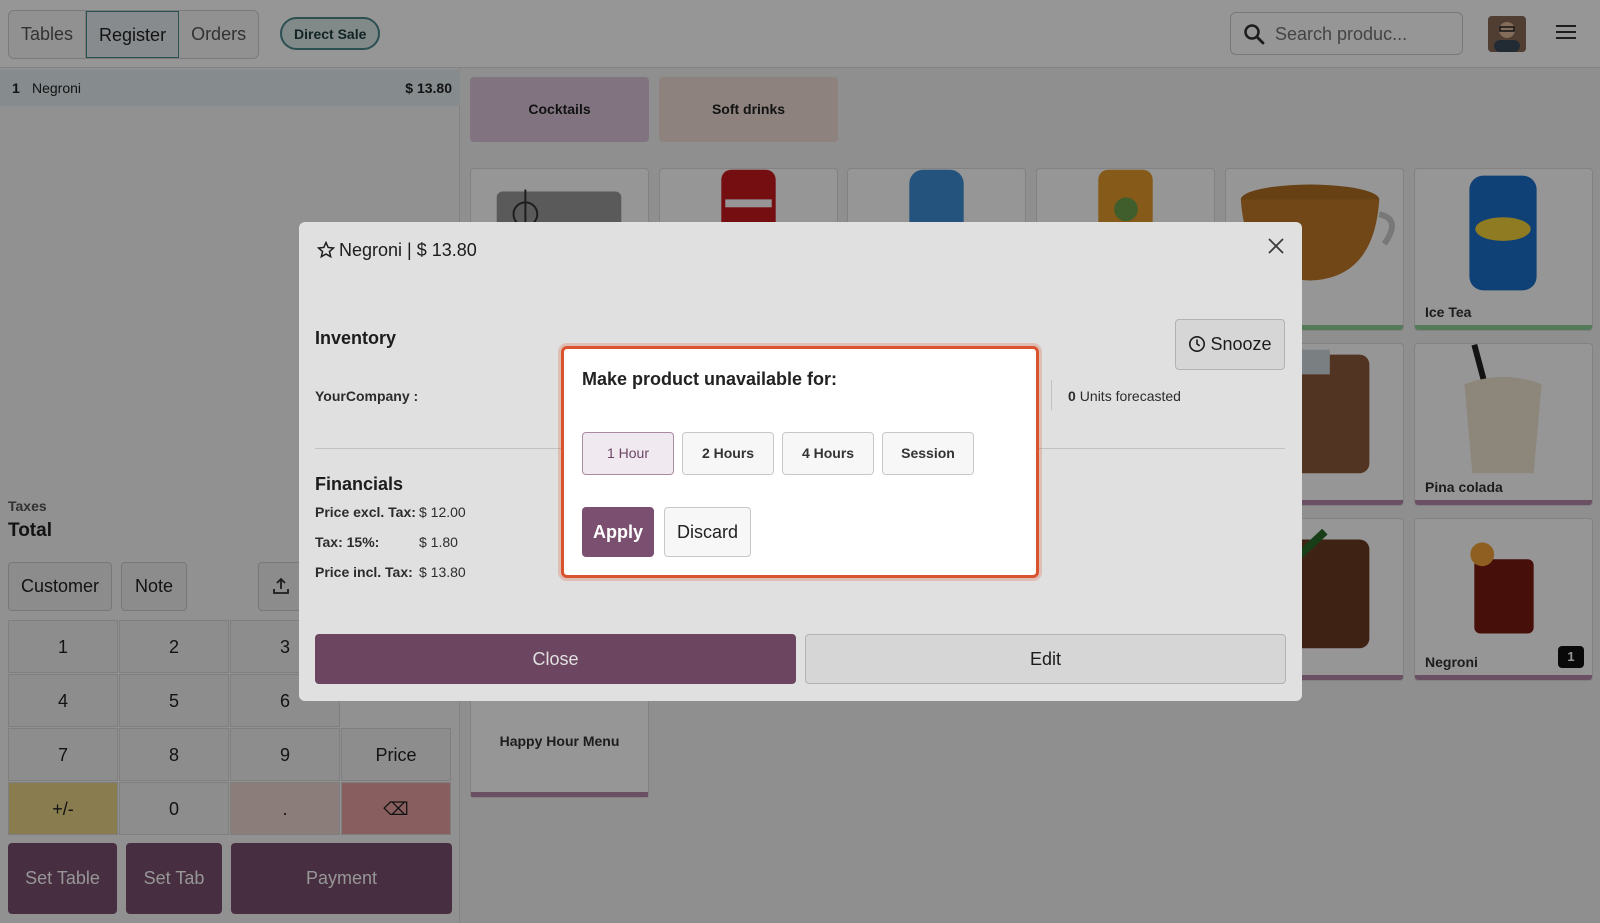 The height and width of the screenshot is (923, 1600). What do you see at coordinates (707, 532) in the screenshot?
I see `discard-button: Discard` at bounding box center [707, 532].